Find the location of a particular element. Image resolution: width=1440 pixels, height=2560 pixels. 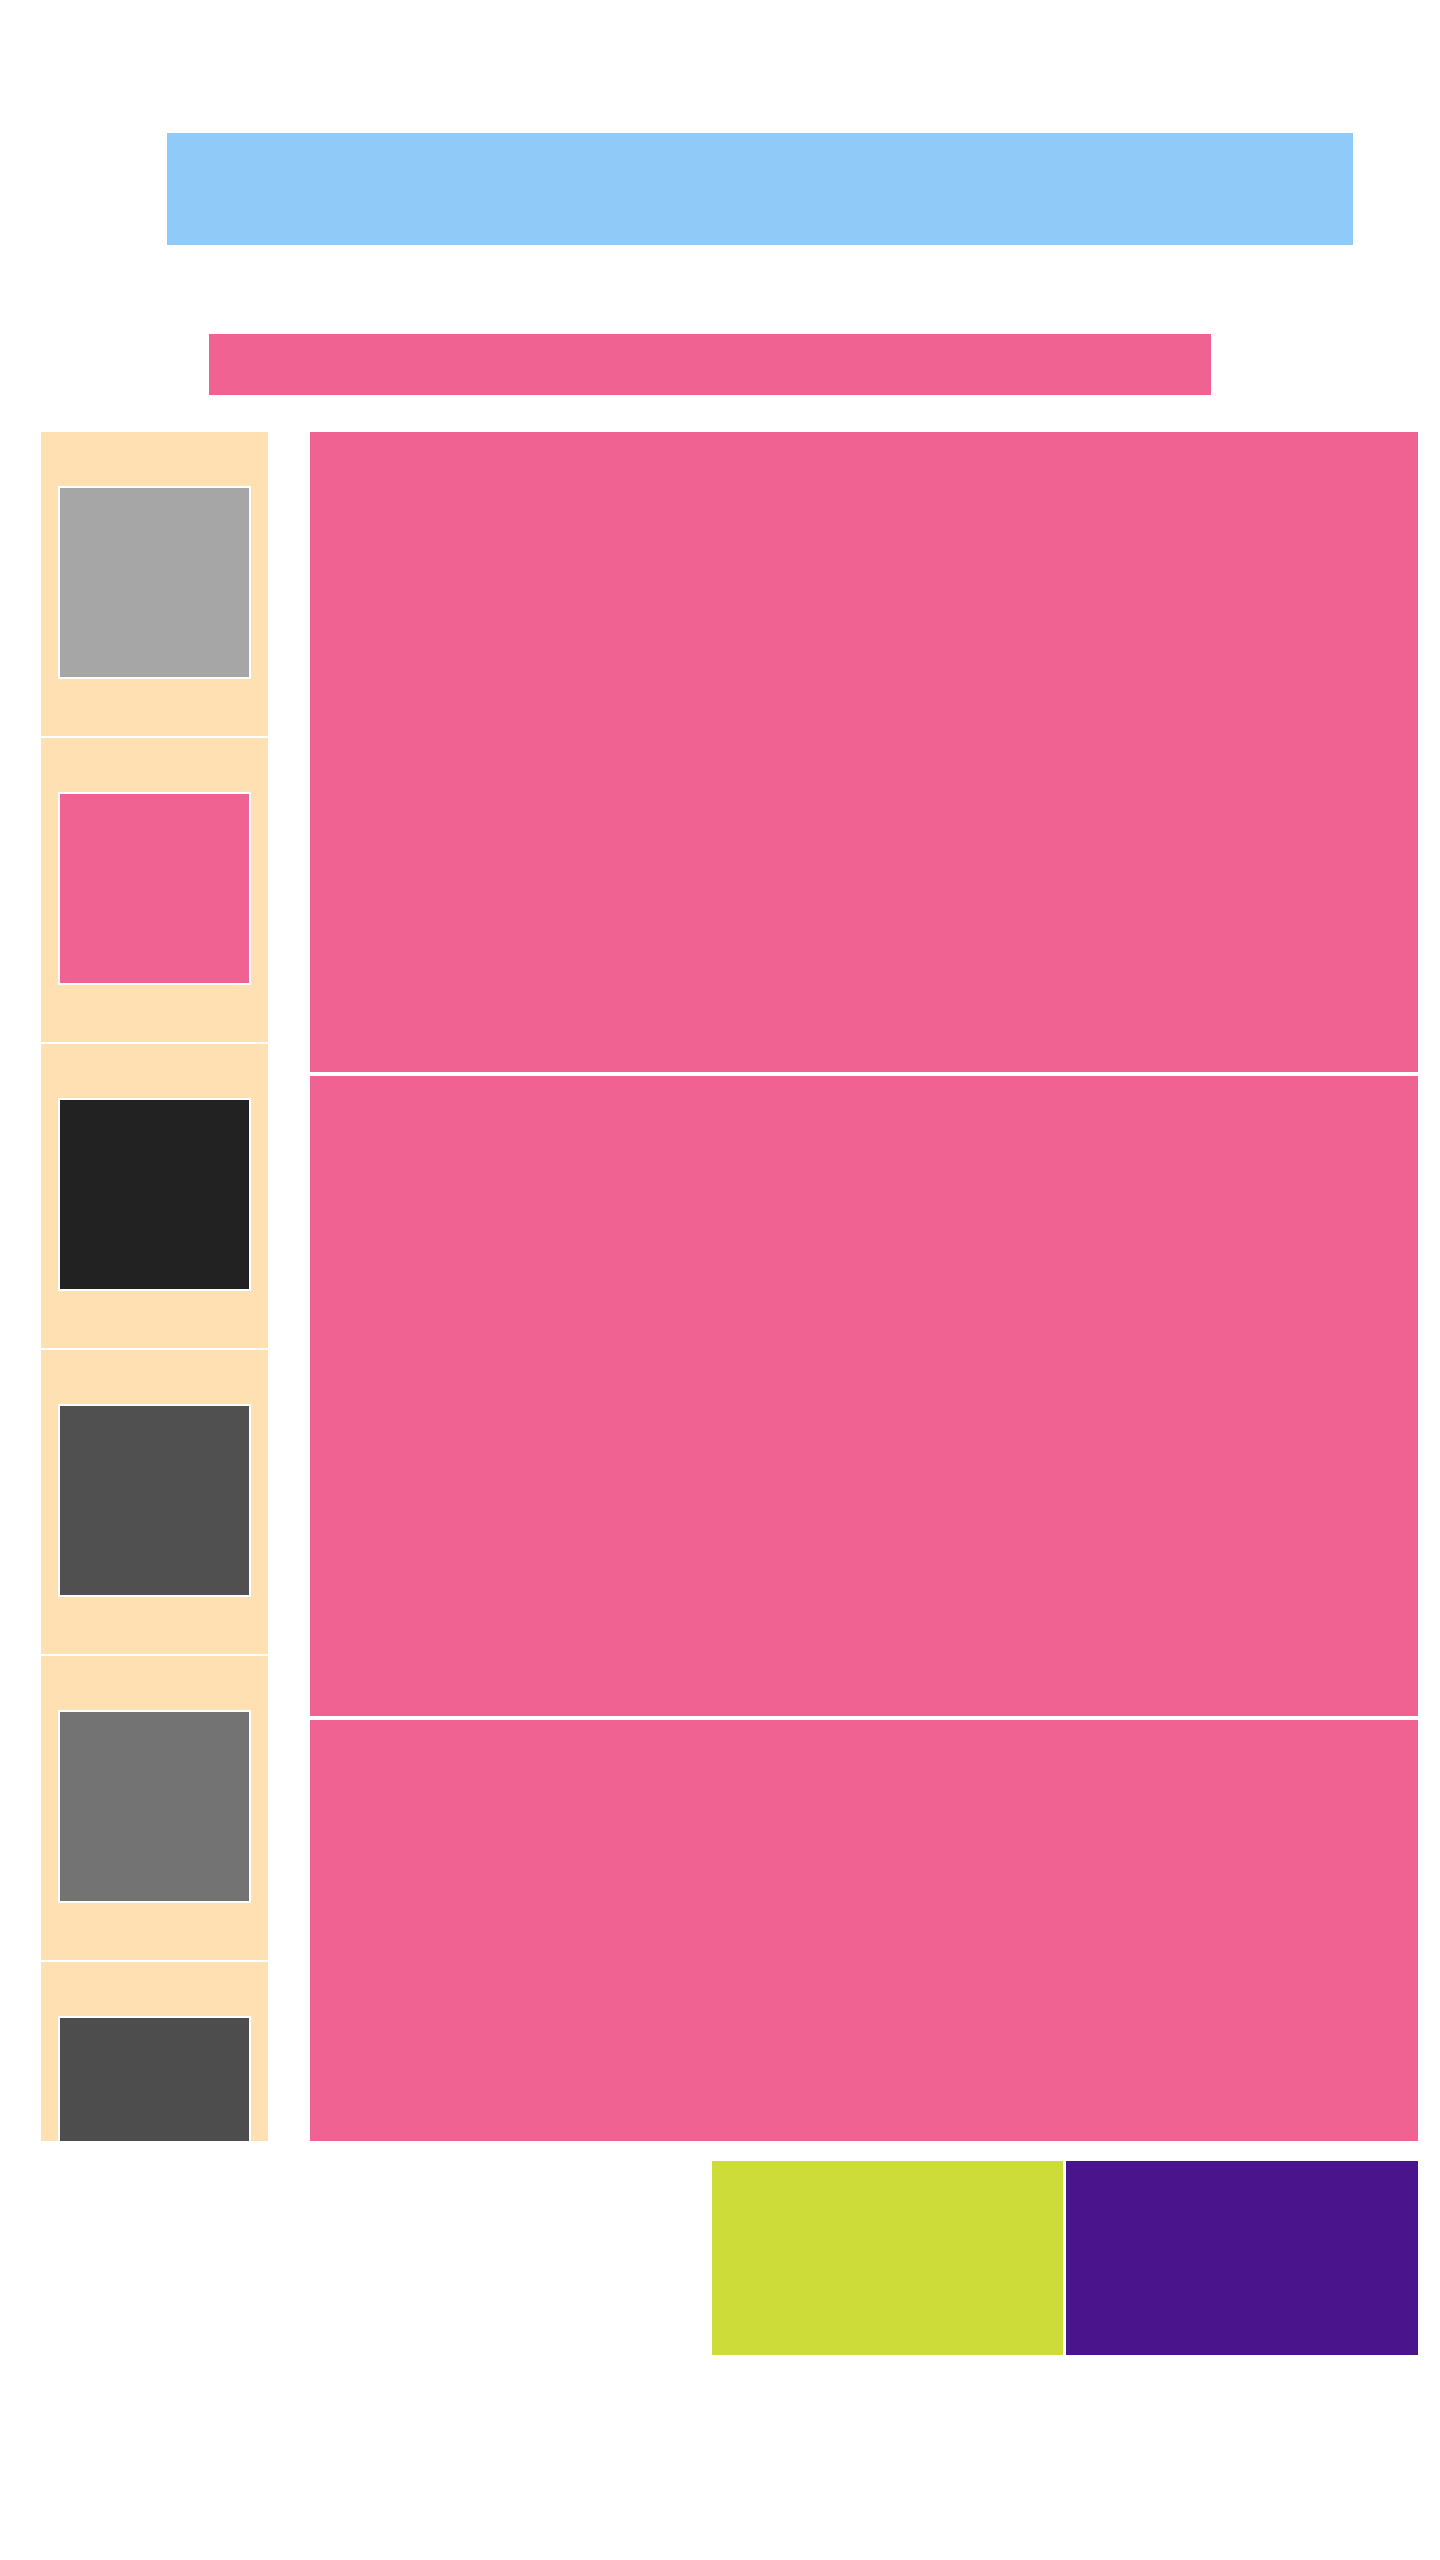

lime-tile is located at coordinates (887, 2258).